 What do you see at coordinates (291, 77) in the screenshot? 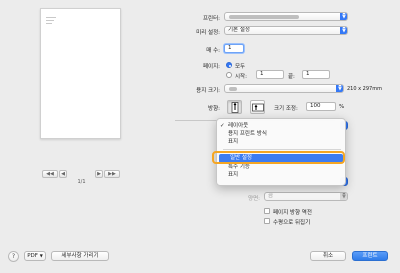
I see `pages-to-label: 끝:` at bounding box center [291, 77].